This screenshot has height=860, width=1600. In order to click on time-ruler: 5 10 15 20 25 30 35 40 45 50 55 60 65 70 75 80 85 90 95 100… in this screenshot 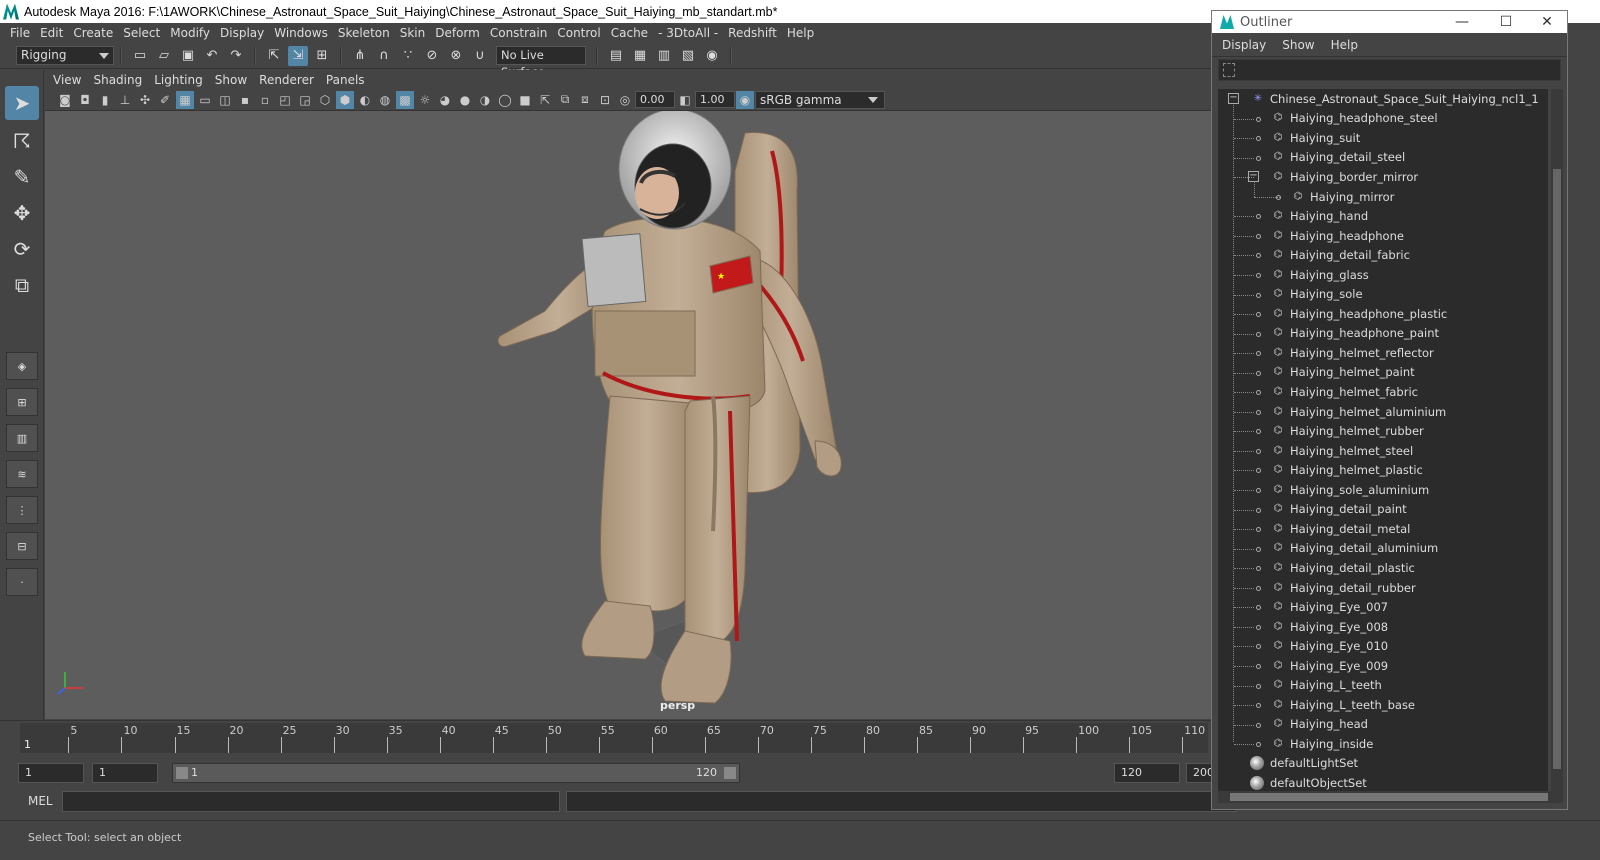, I will do `click(614, 738)`.